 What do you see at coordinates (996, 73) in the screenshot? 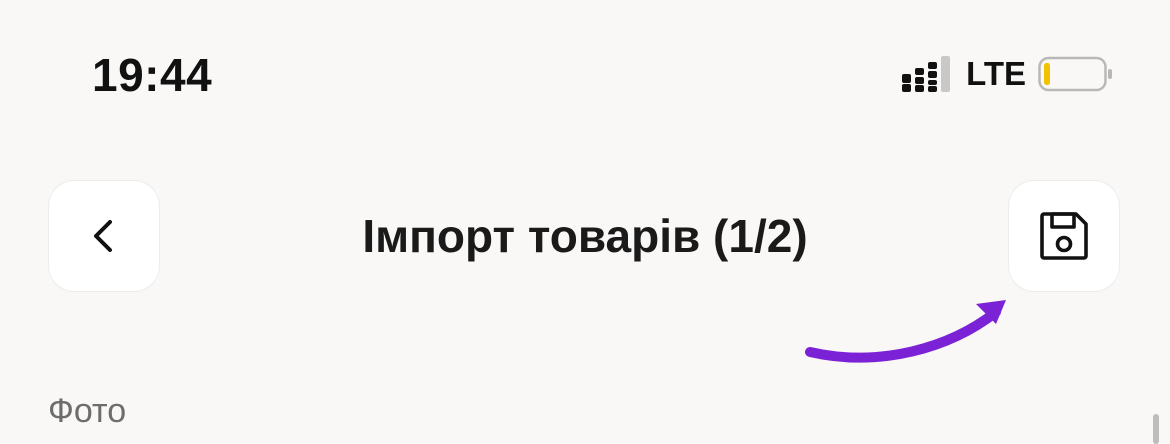
I see `network-type: LTE` at bounding box center [996, 73].